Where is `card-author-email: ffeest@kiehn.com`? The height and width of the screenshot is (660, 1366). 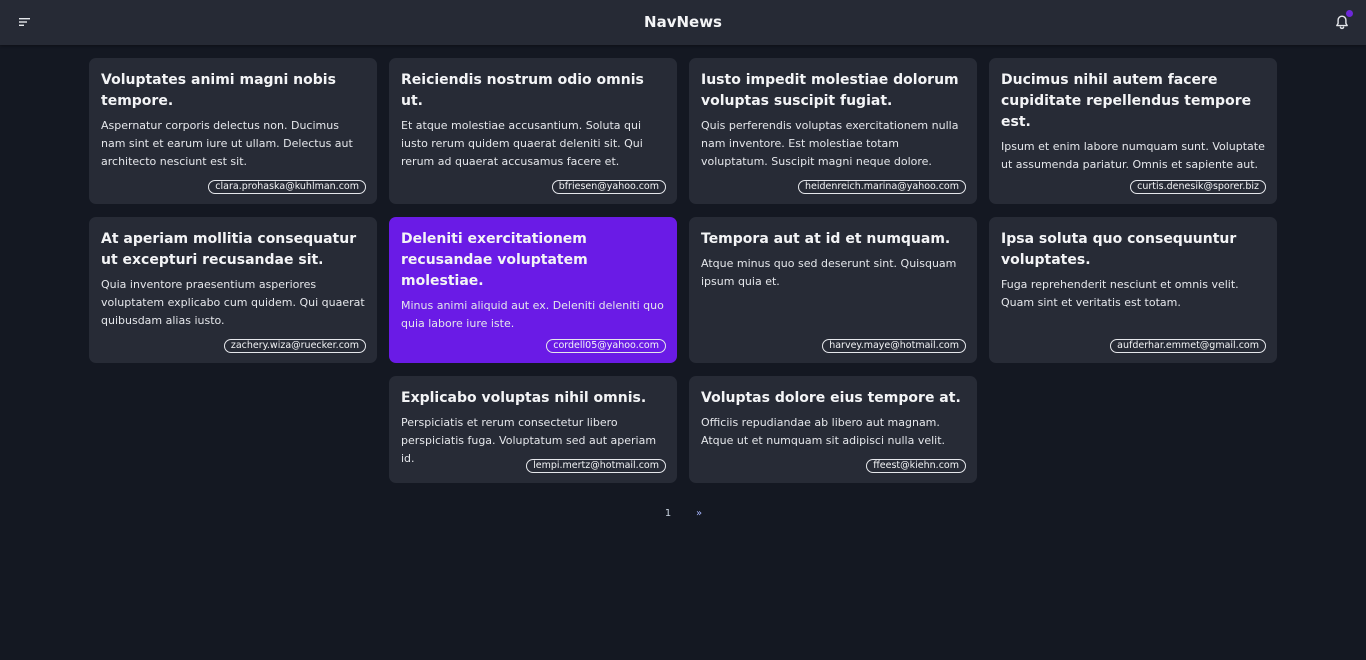 card-author-email: ffeest@kiehn.com is located at coordinates (916, 466).